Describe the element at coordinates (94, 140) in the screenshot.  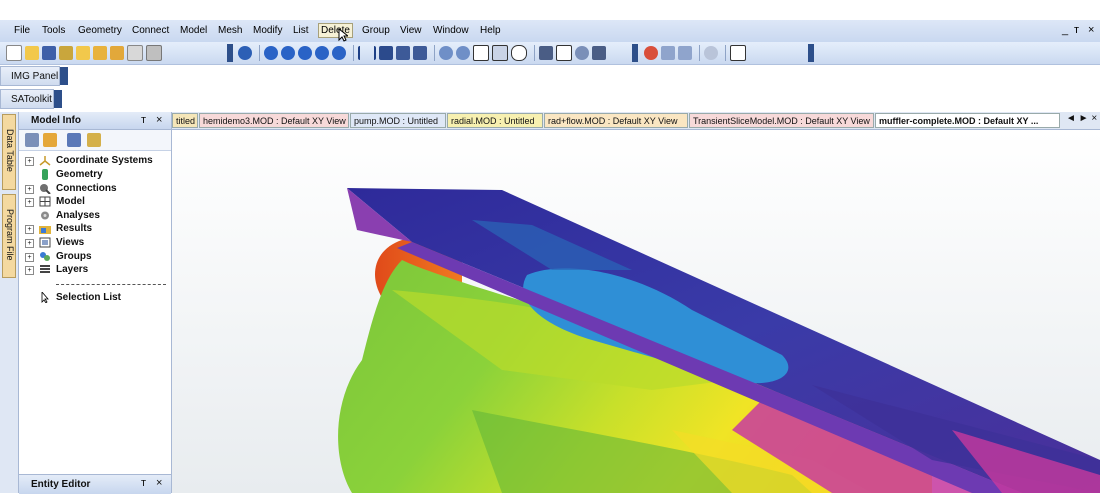
I see `tree-filter-icon` at that location.